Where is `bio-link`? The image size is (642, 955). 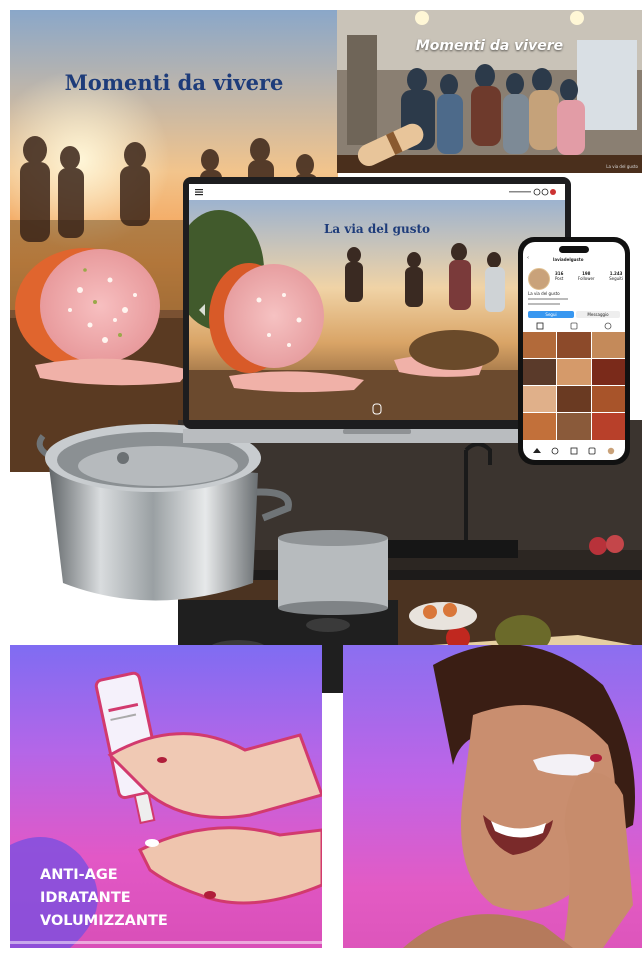
bio-link is located at coordinates (544, 304).